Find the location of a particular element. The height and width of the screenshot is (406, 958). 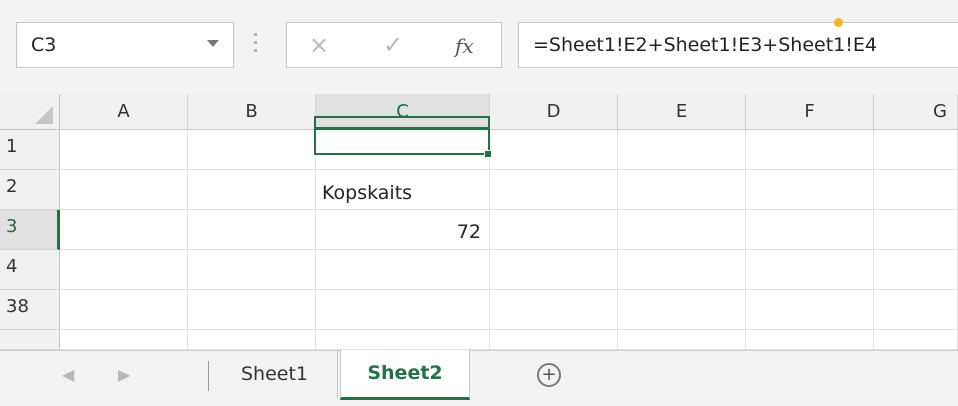

fill-handle is located at coordinates (488, 154).